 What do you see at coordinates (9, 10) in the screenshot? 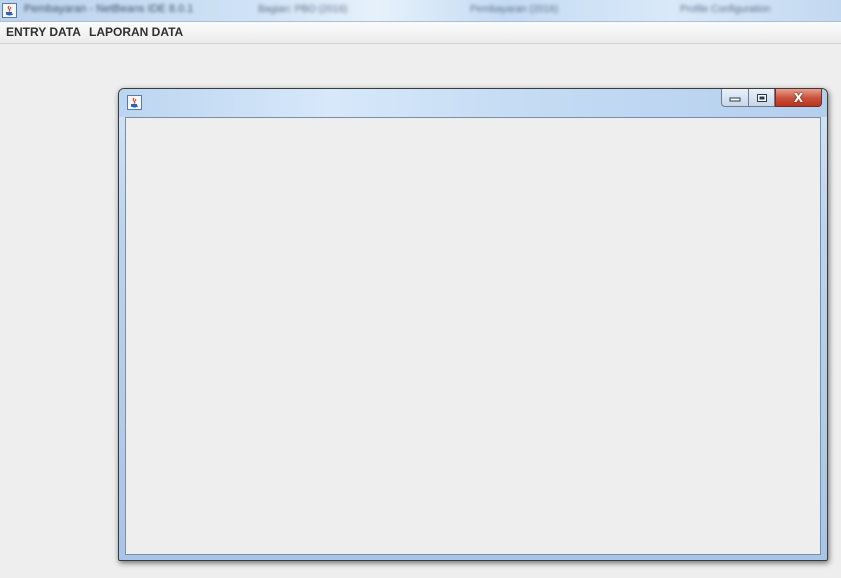
I see `java-app-icon` at bounding box center [9, 10].